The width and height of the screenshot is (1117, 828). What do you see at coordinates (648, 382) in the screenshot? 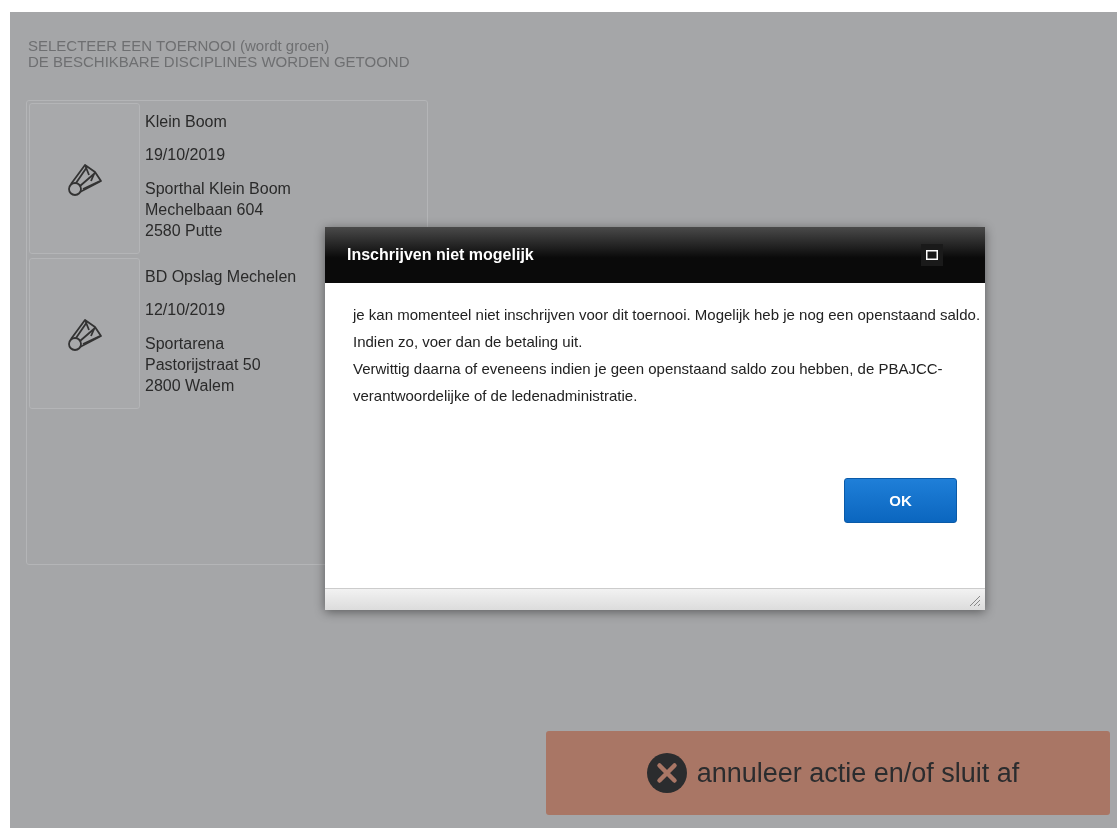
I see `dialog-message: Verwittig daarna of eveneens indien je geen openstaand saldo zou hebben, de PBAJCC-verantwoordelijke of de ledenadministratie.` at bounding box center [648, 382].